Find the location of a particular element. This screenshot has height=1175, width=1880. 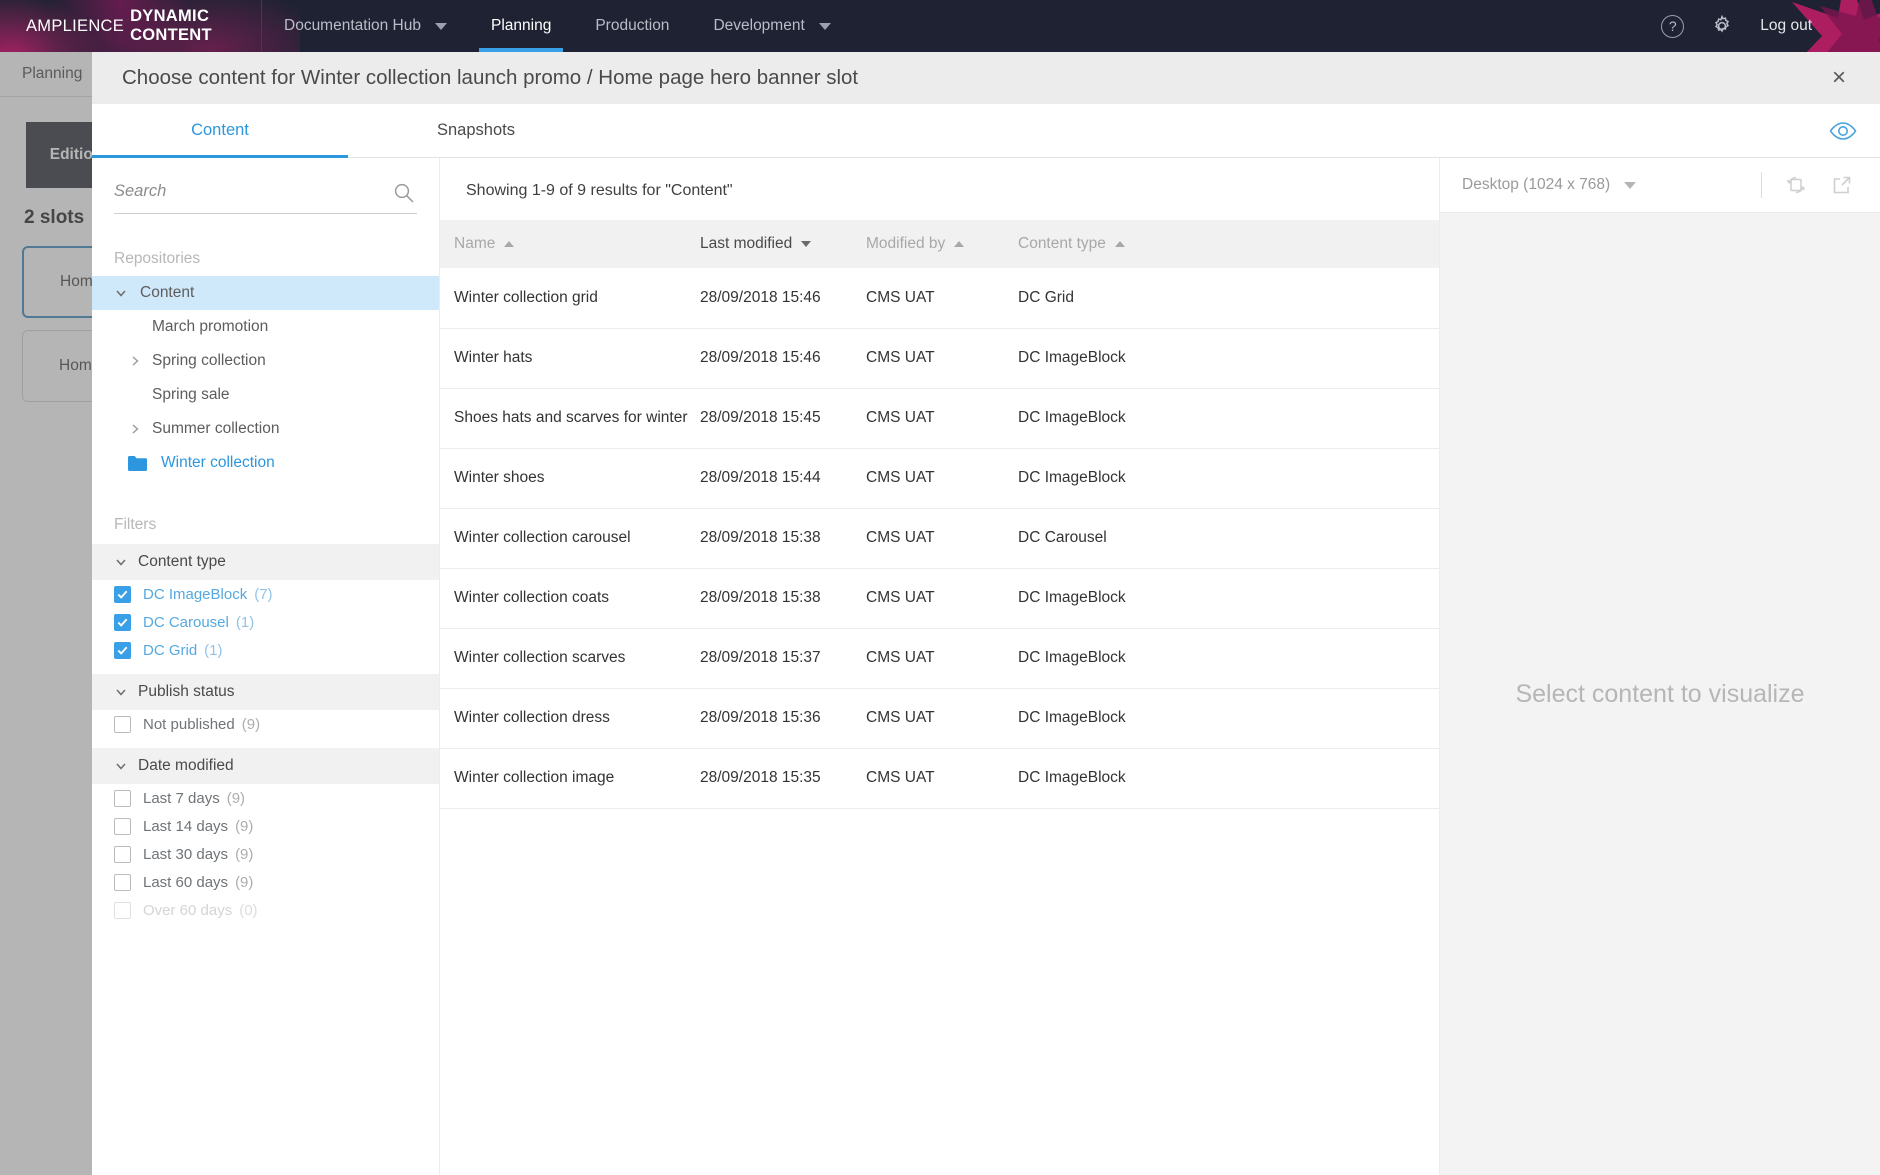

preview-empty-message: Select content to visualize is located at coordinates (1660, 693).